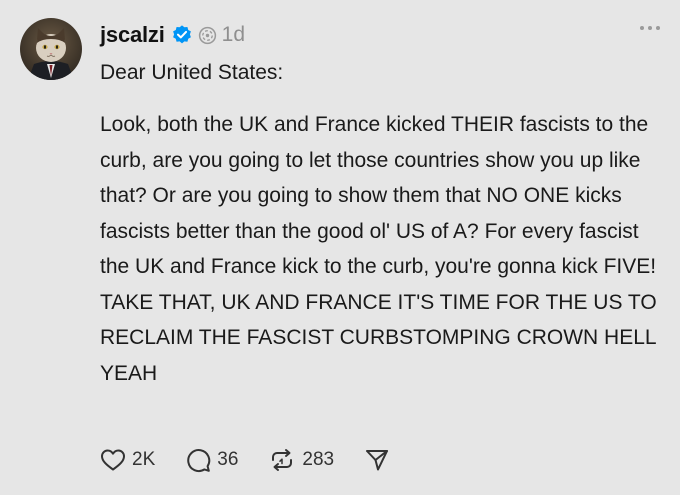 Image resolution: width=680 pixels, height=495 pixels. I want to click on timestamp: 1d, so click(233, 34).